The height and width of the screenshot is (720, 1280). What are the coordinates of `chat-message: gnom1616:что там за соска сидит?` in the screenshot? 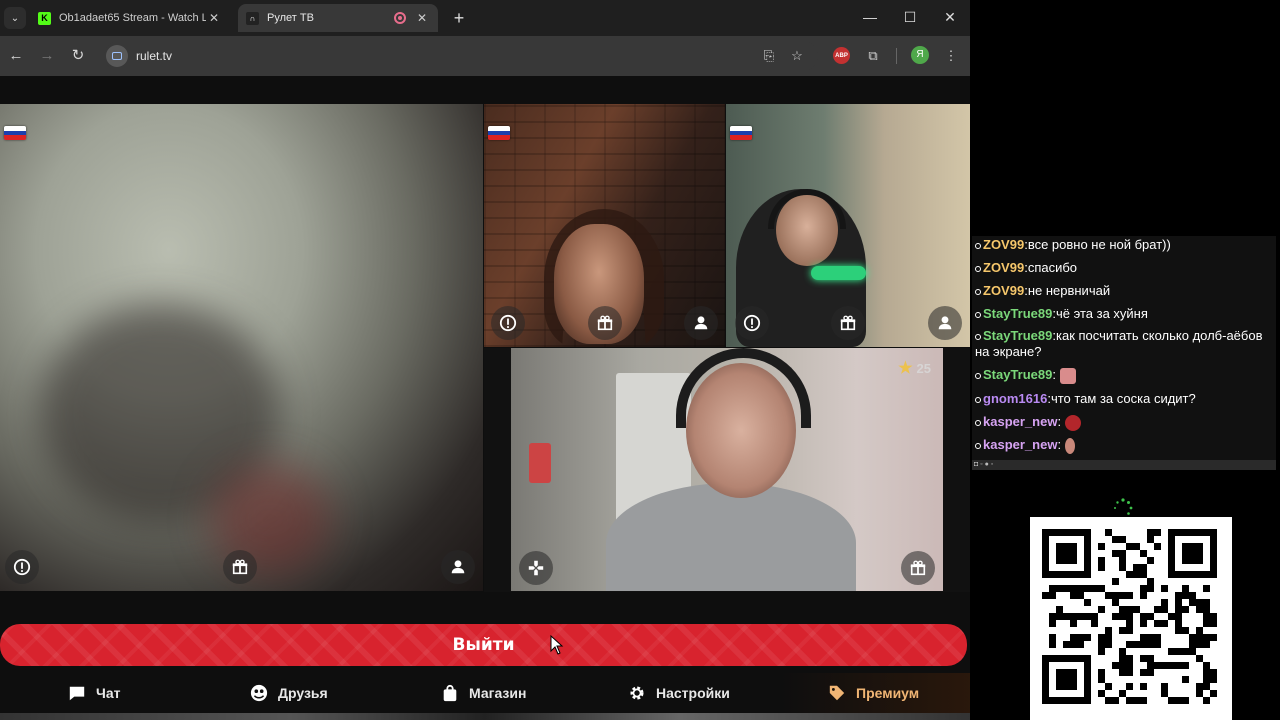 It's located at (1123, 399).